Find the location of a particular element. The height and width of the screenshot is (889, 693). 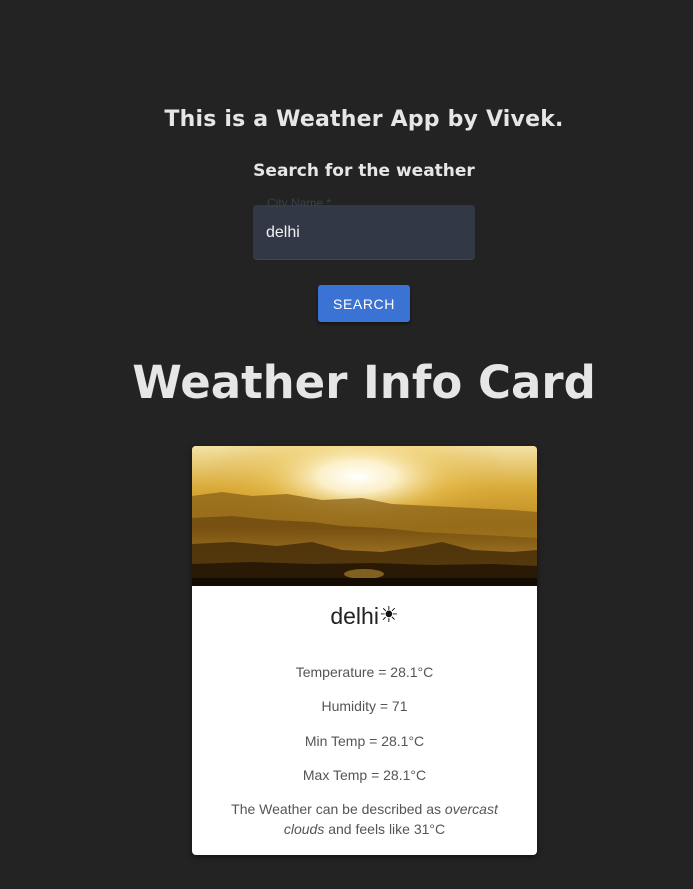

weather-city-row: delhi☀ is located at coordinates (364, 616).